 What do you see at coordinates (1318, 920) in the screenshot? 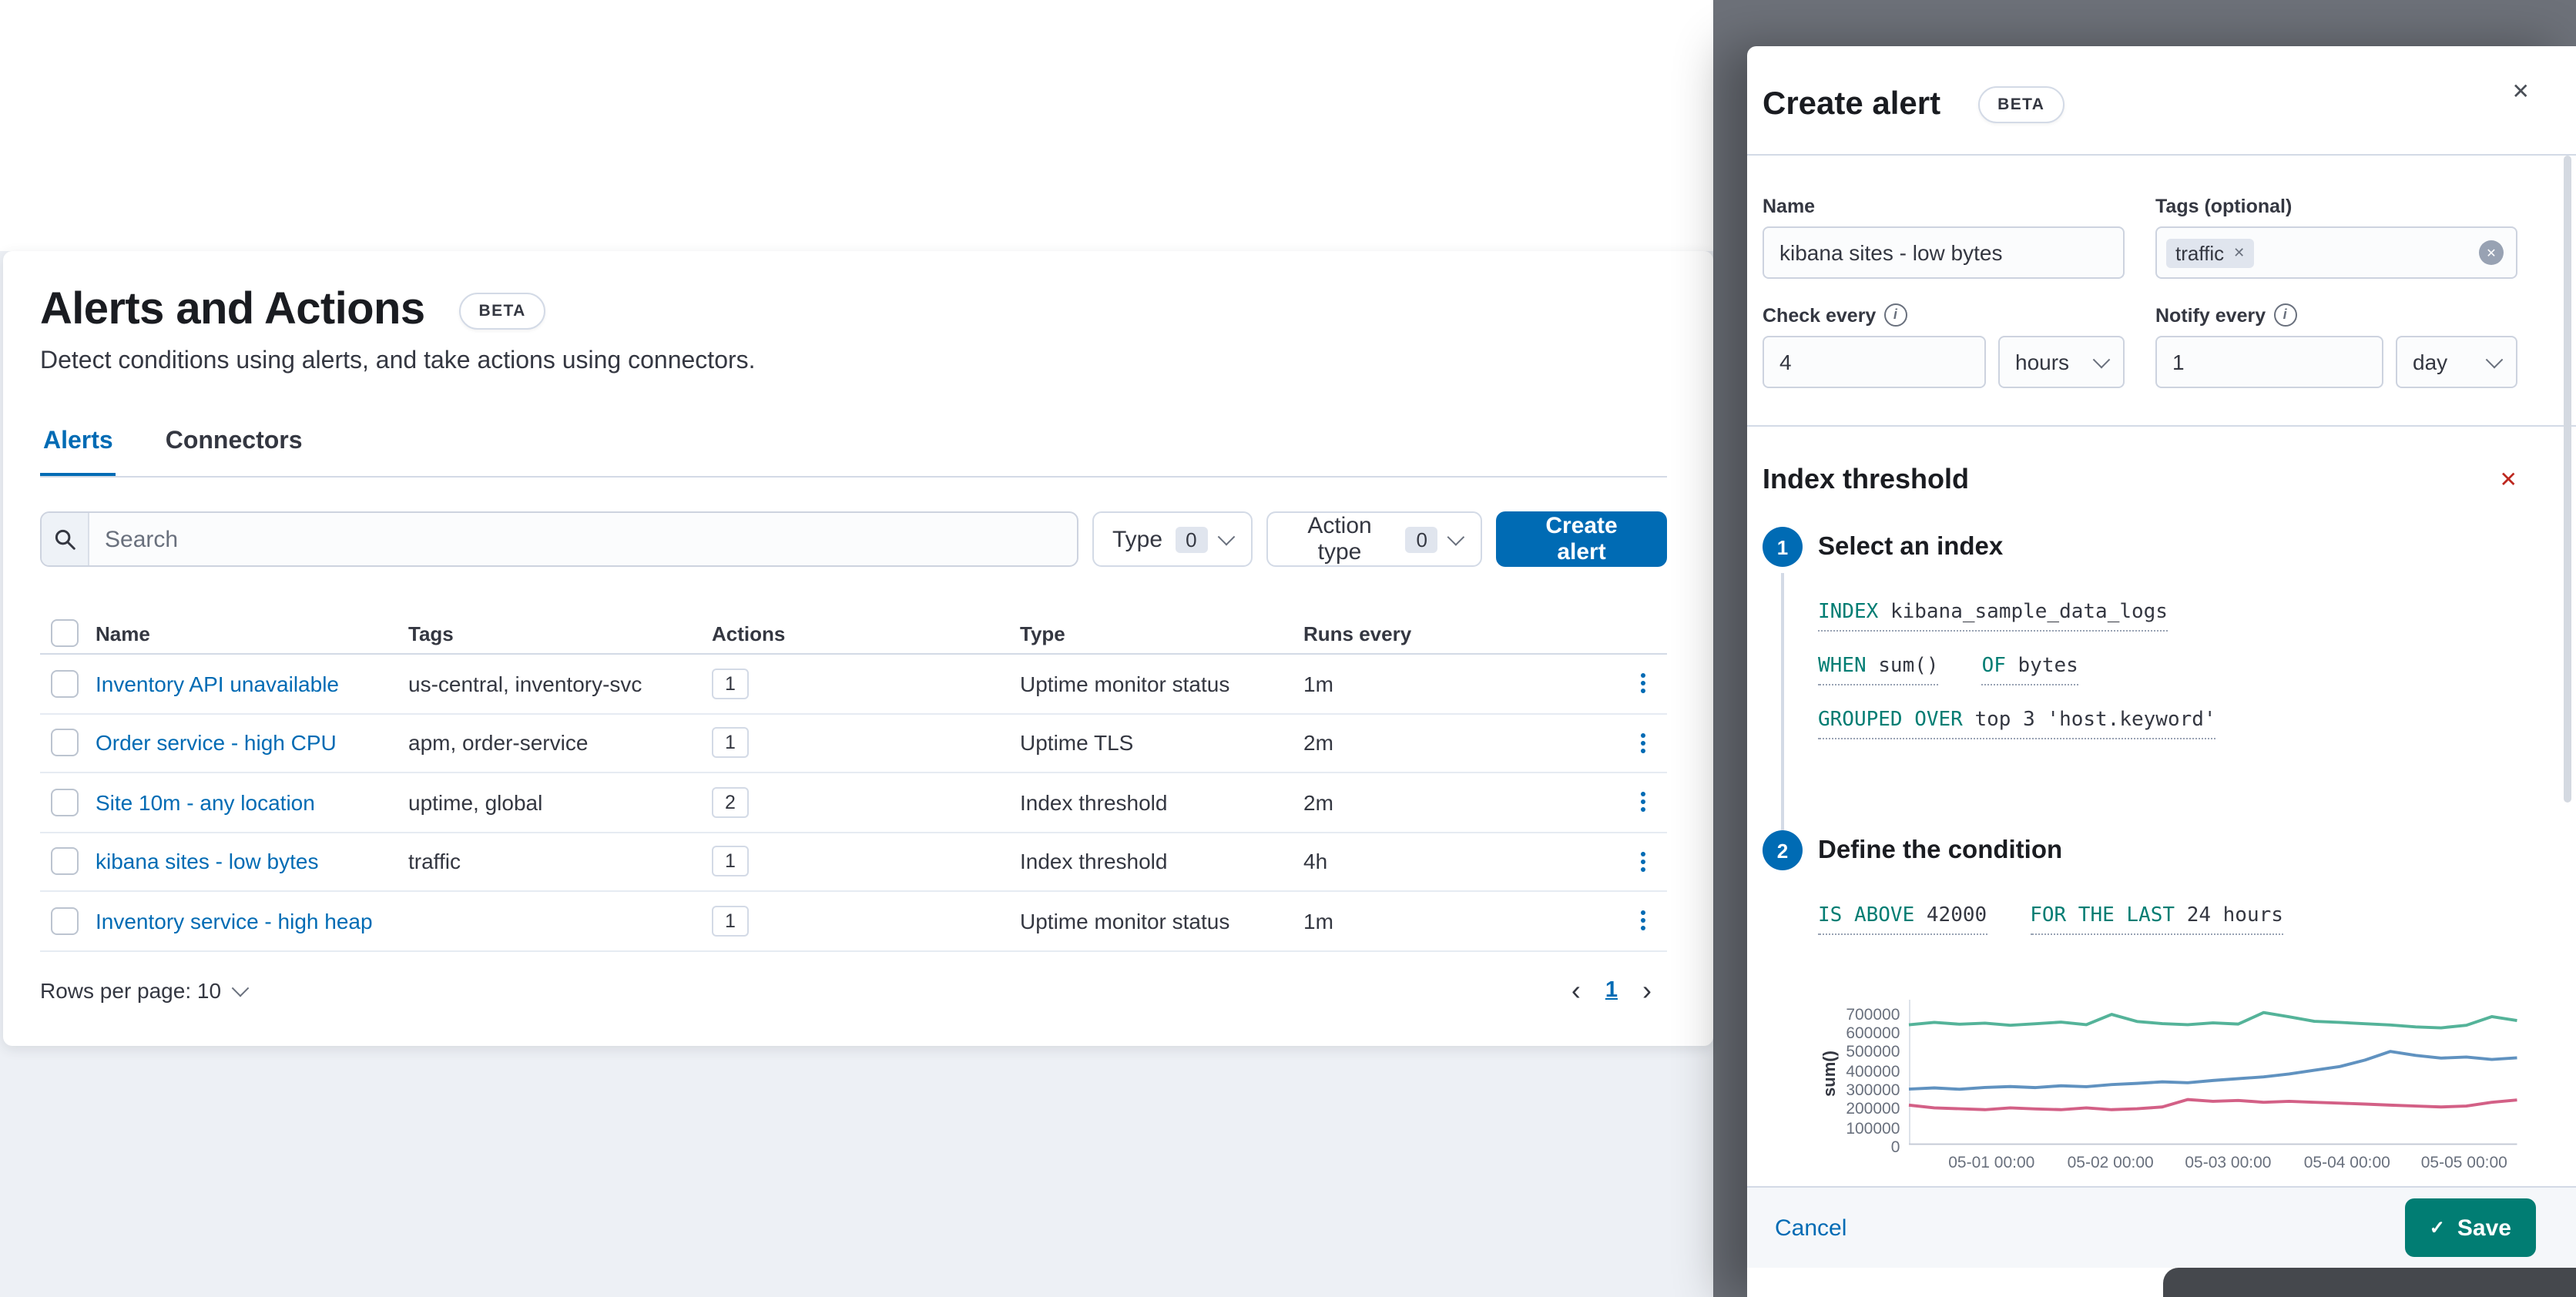
I see `alert-runs-every: 1m` at bounding box center [1318, 920].